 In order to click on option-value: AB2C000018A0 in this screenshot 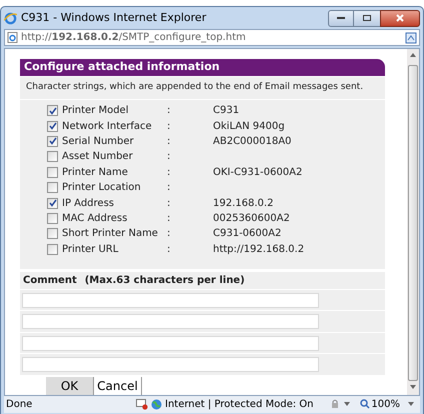, I will do `click(252, 141)`.